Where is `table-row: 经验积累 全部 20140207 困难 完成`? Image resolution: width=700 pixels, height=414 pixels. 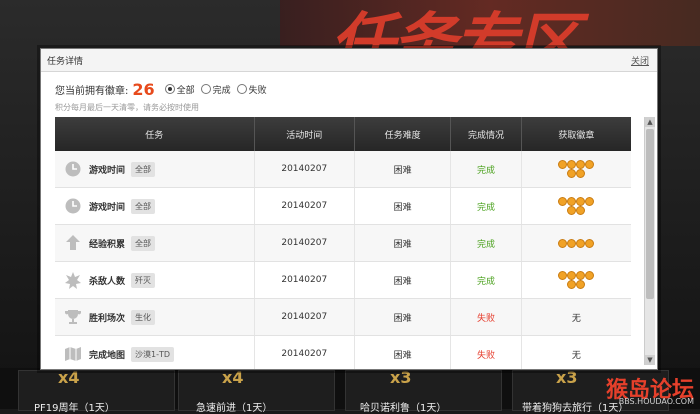 table-row: 经验积累 全部 20140207 困难 完成 is located at coordinates (343, 243).